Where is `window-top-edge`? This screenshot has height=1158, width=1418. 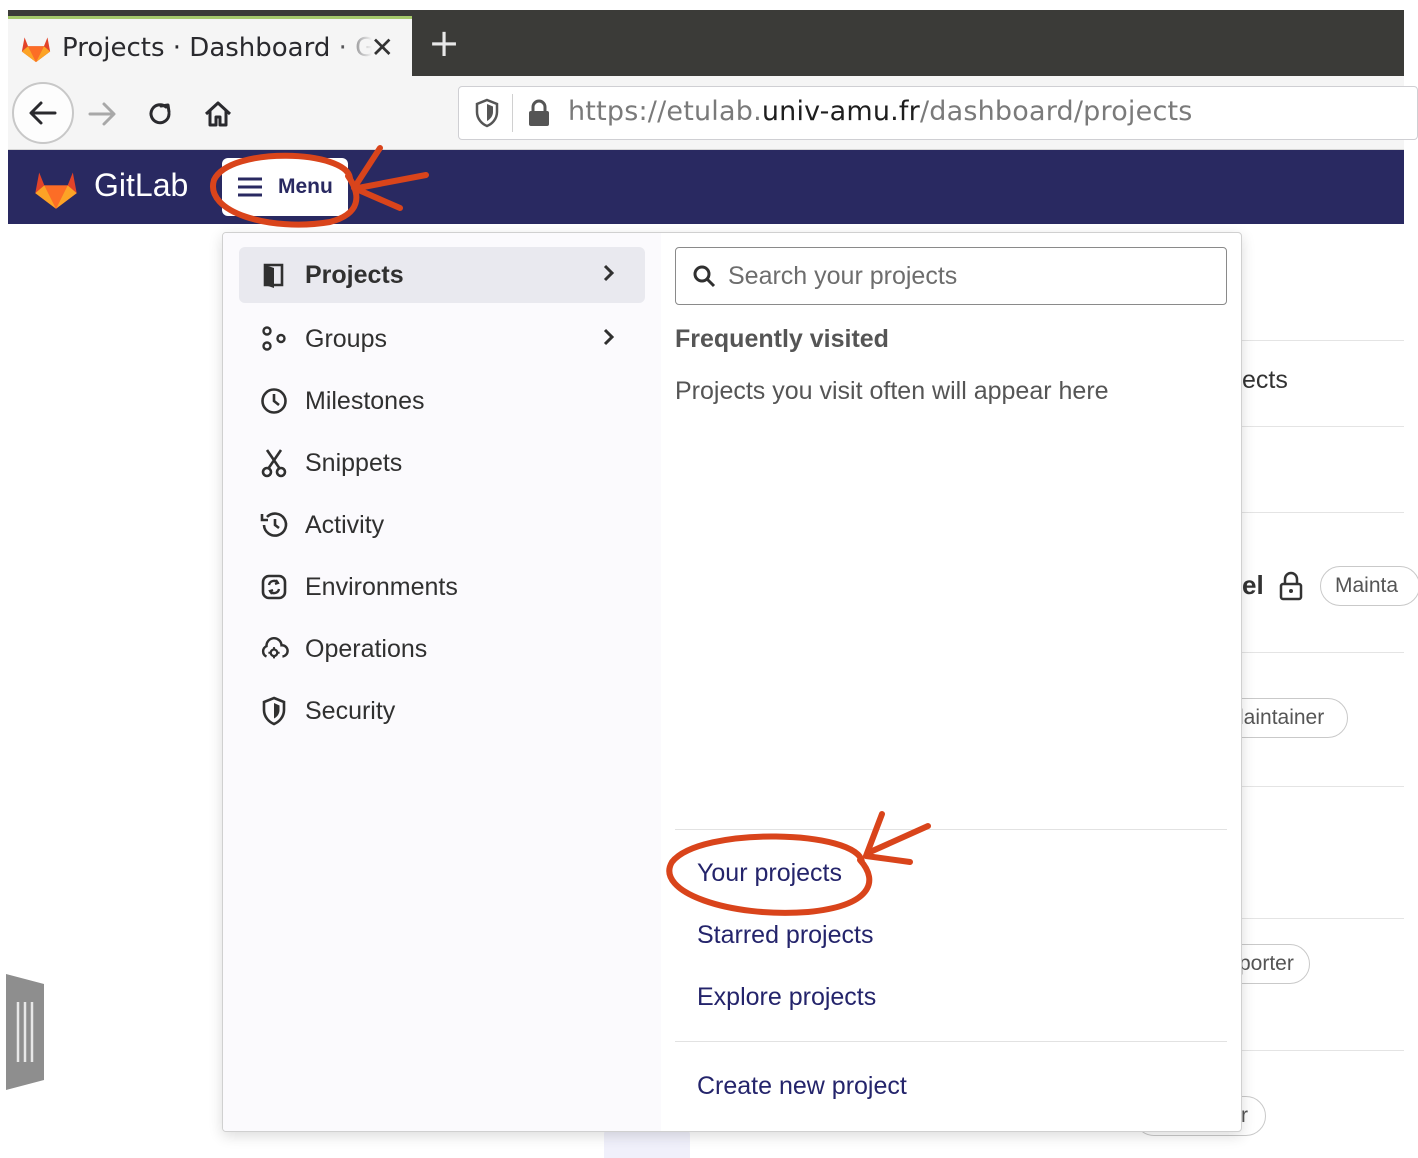 window-top-edge is located at coordinates (709, 5).